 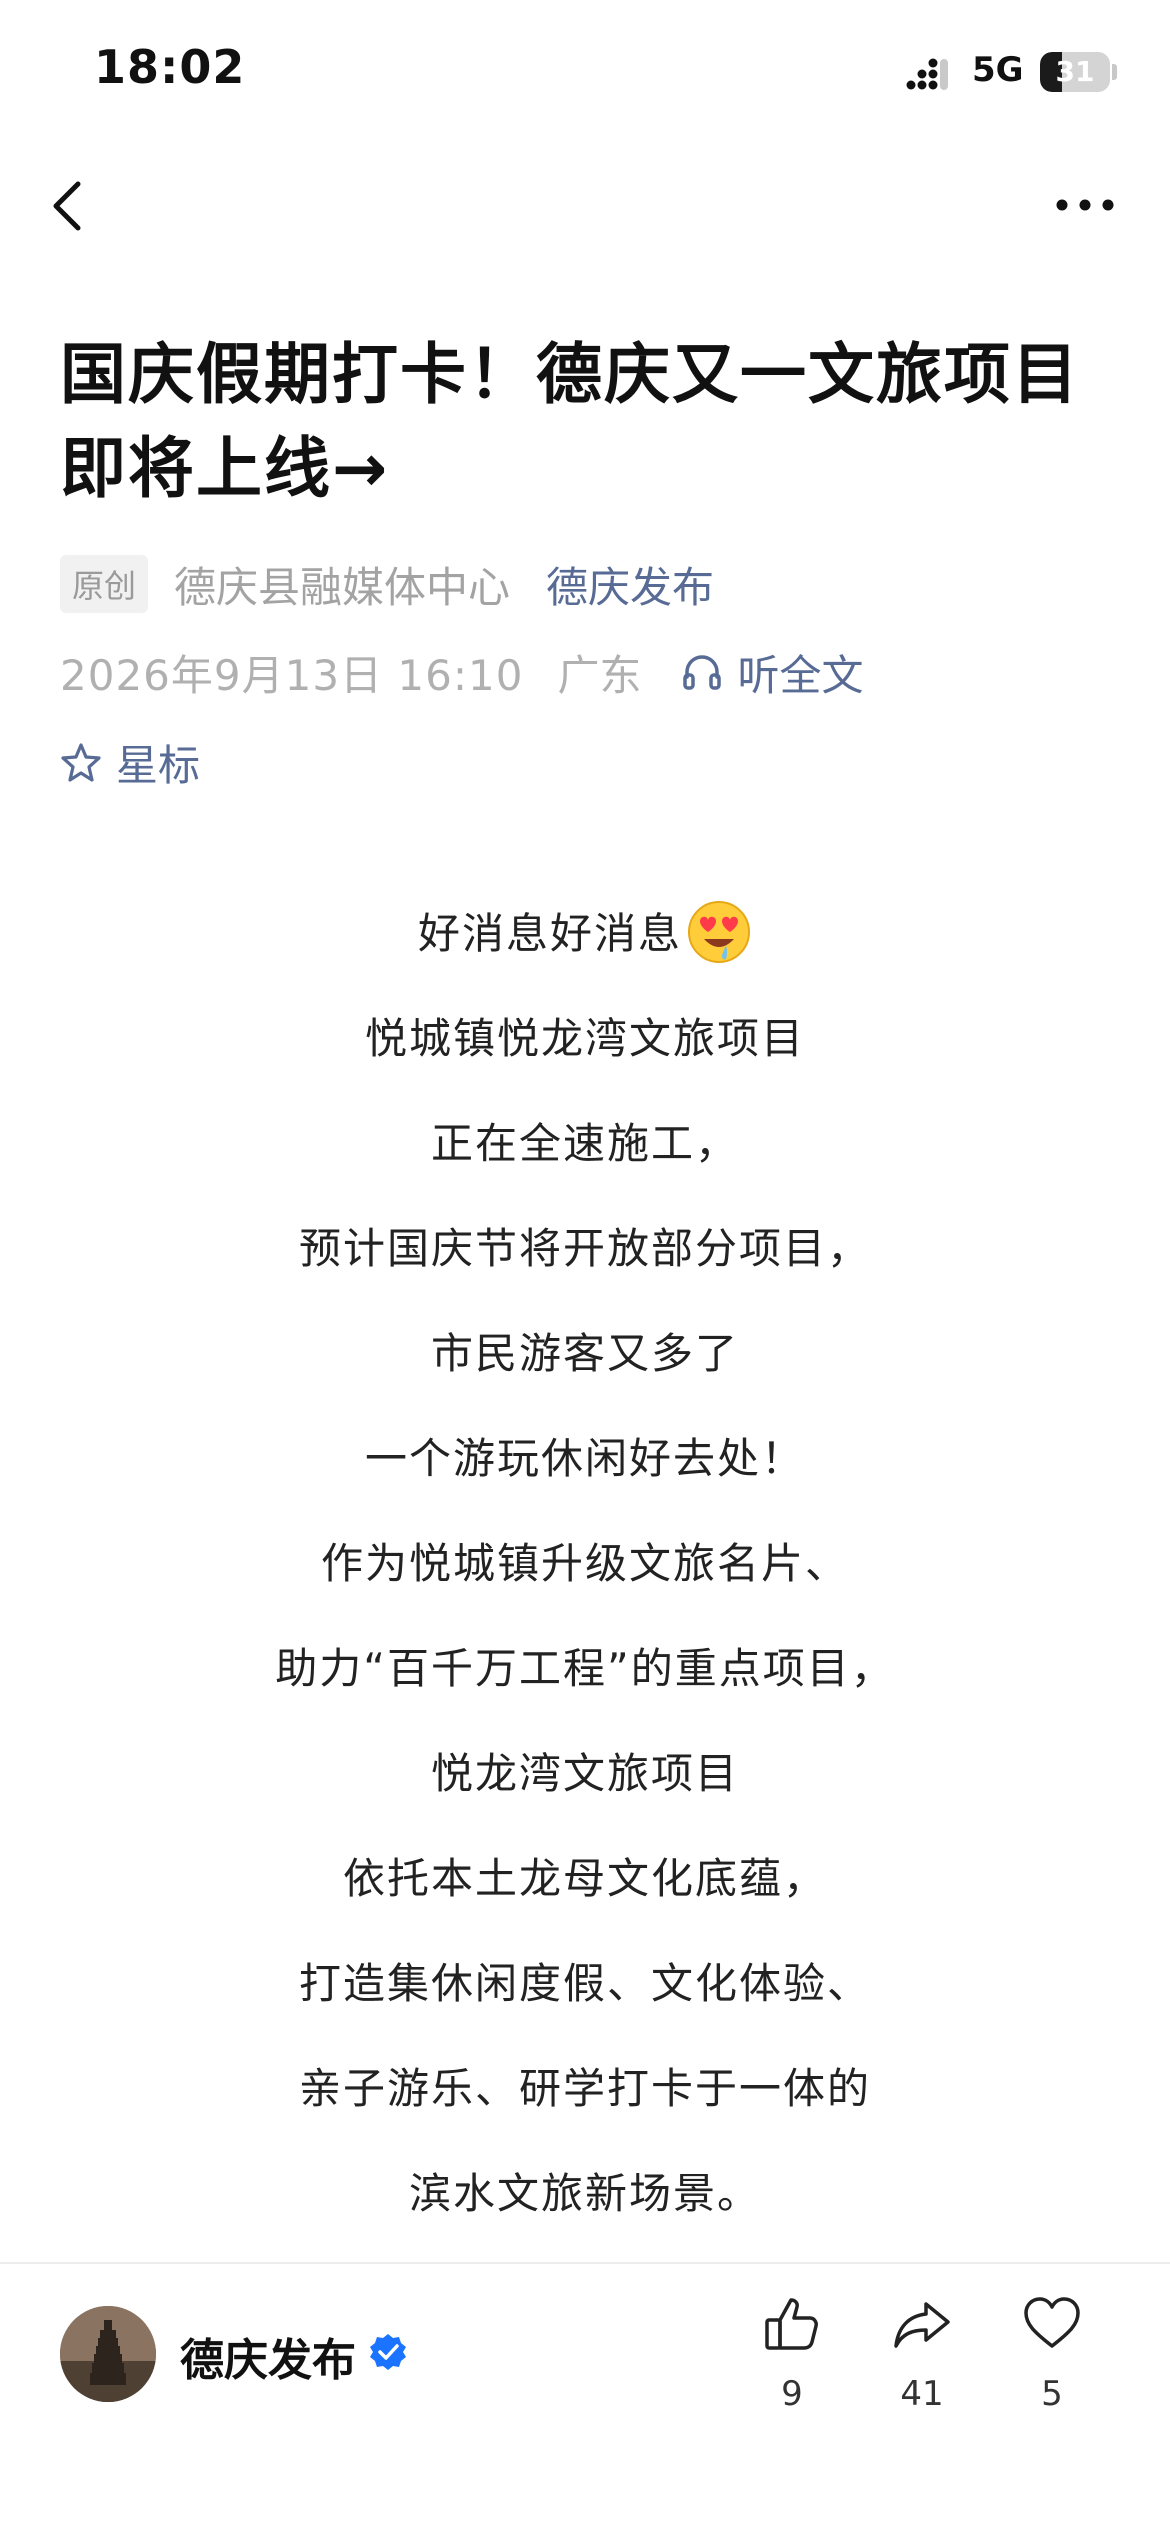 What do you see at coordinates (158, 765) in the screenshot?
I see `star-label: 星标` at bounding box center [158, 765].